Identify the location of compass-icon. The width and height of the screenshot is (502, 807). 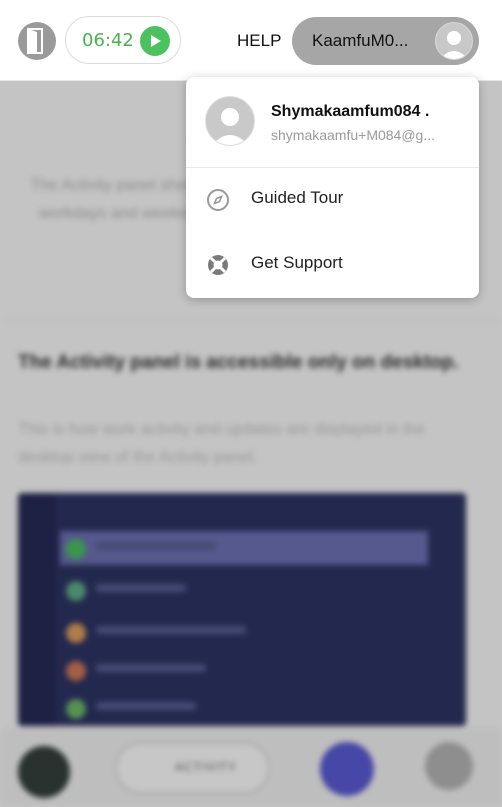
(218, 200).